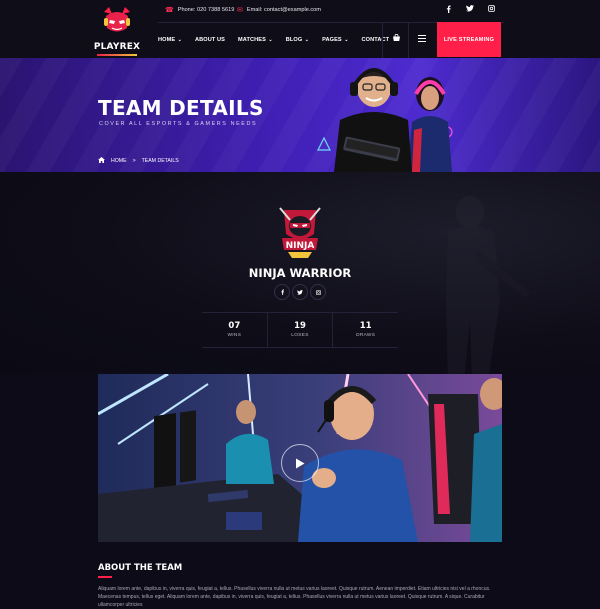 Image resolution: width=600 pixels, height=609 pixels. Describe the element at coordinates (234, 326) in the screenshot. I see `stat-value: 07` at that location.